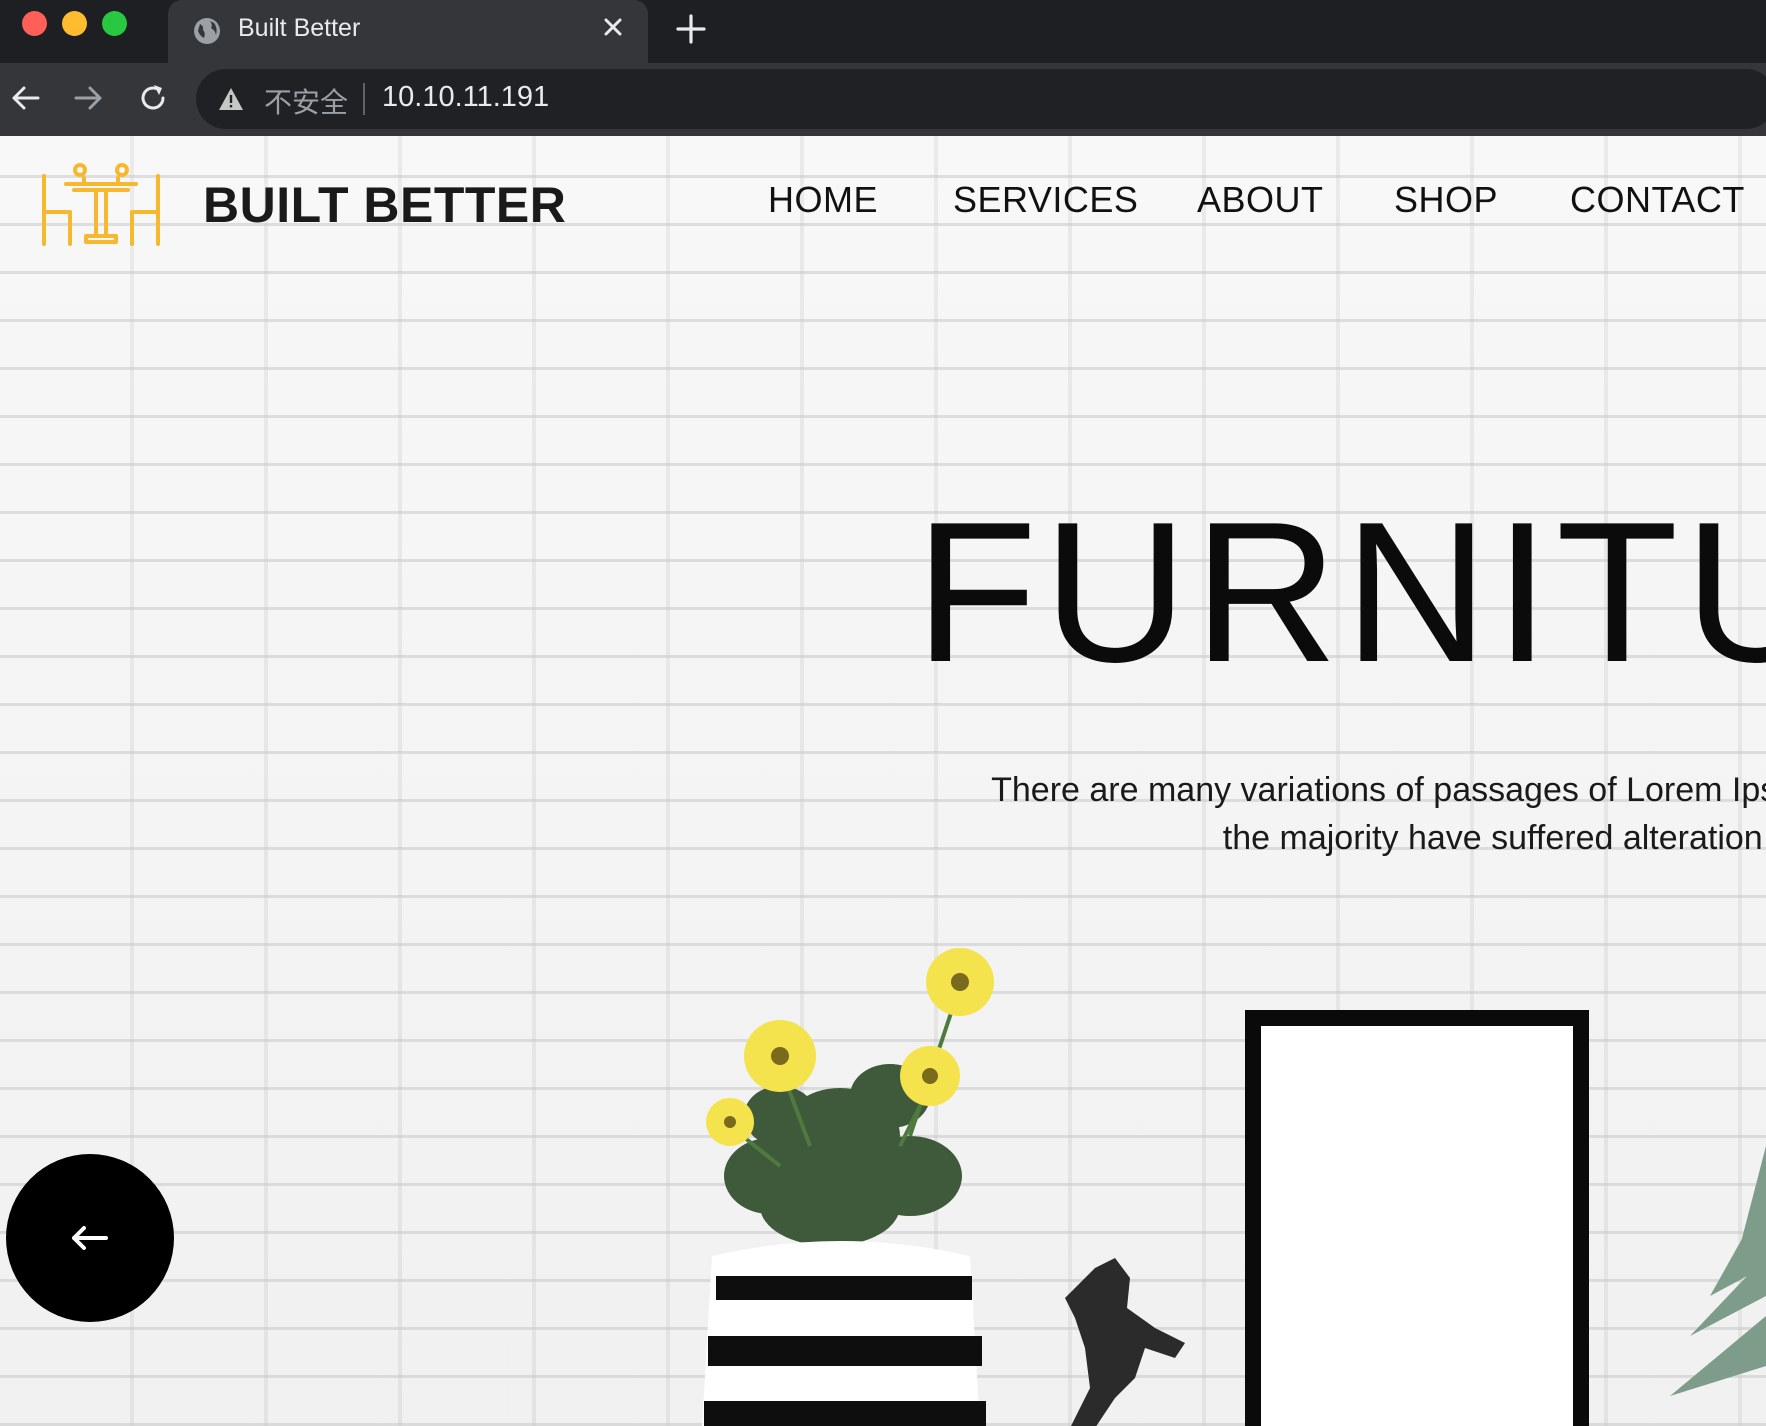 The image size is (1766, 1426). Describe the element at coordinates (88, 98) in the screenshot. I see `arrow-right-icon` at that location.